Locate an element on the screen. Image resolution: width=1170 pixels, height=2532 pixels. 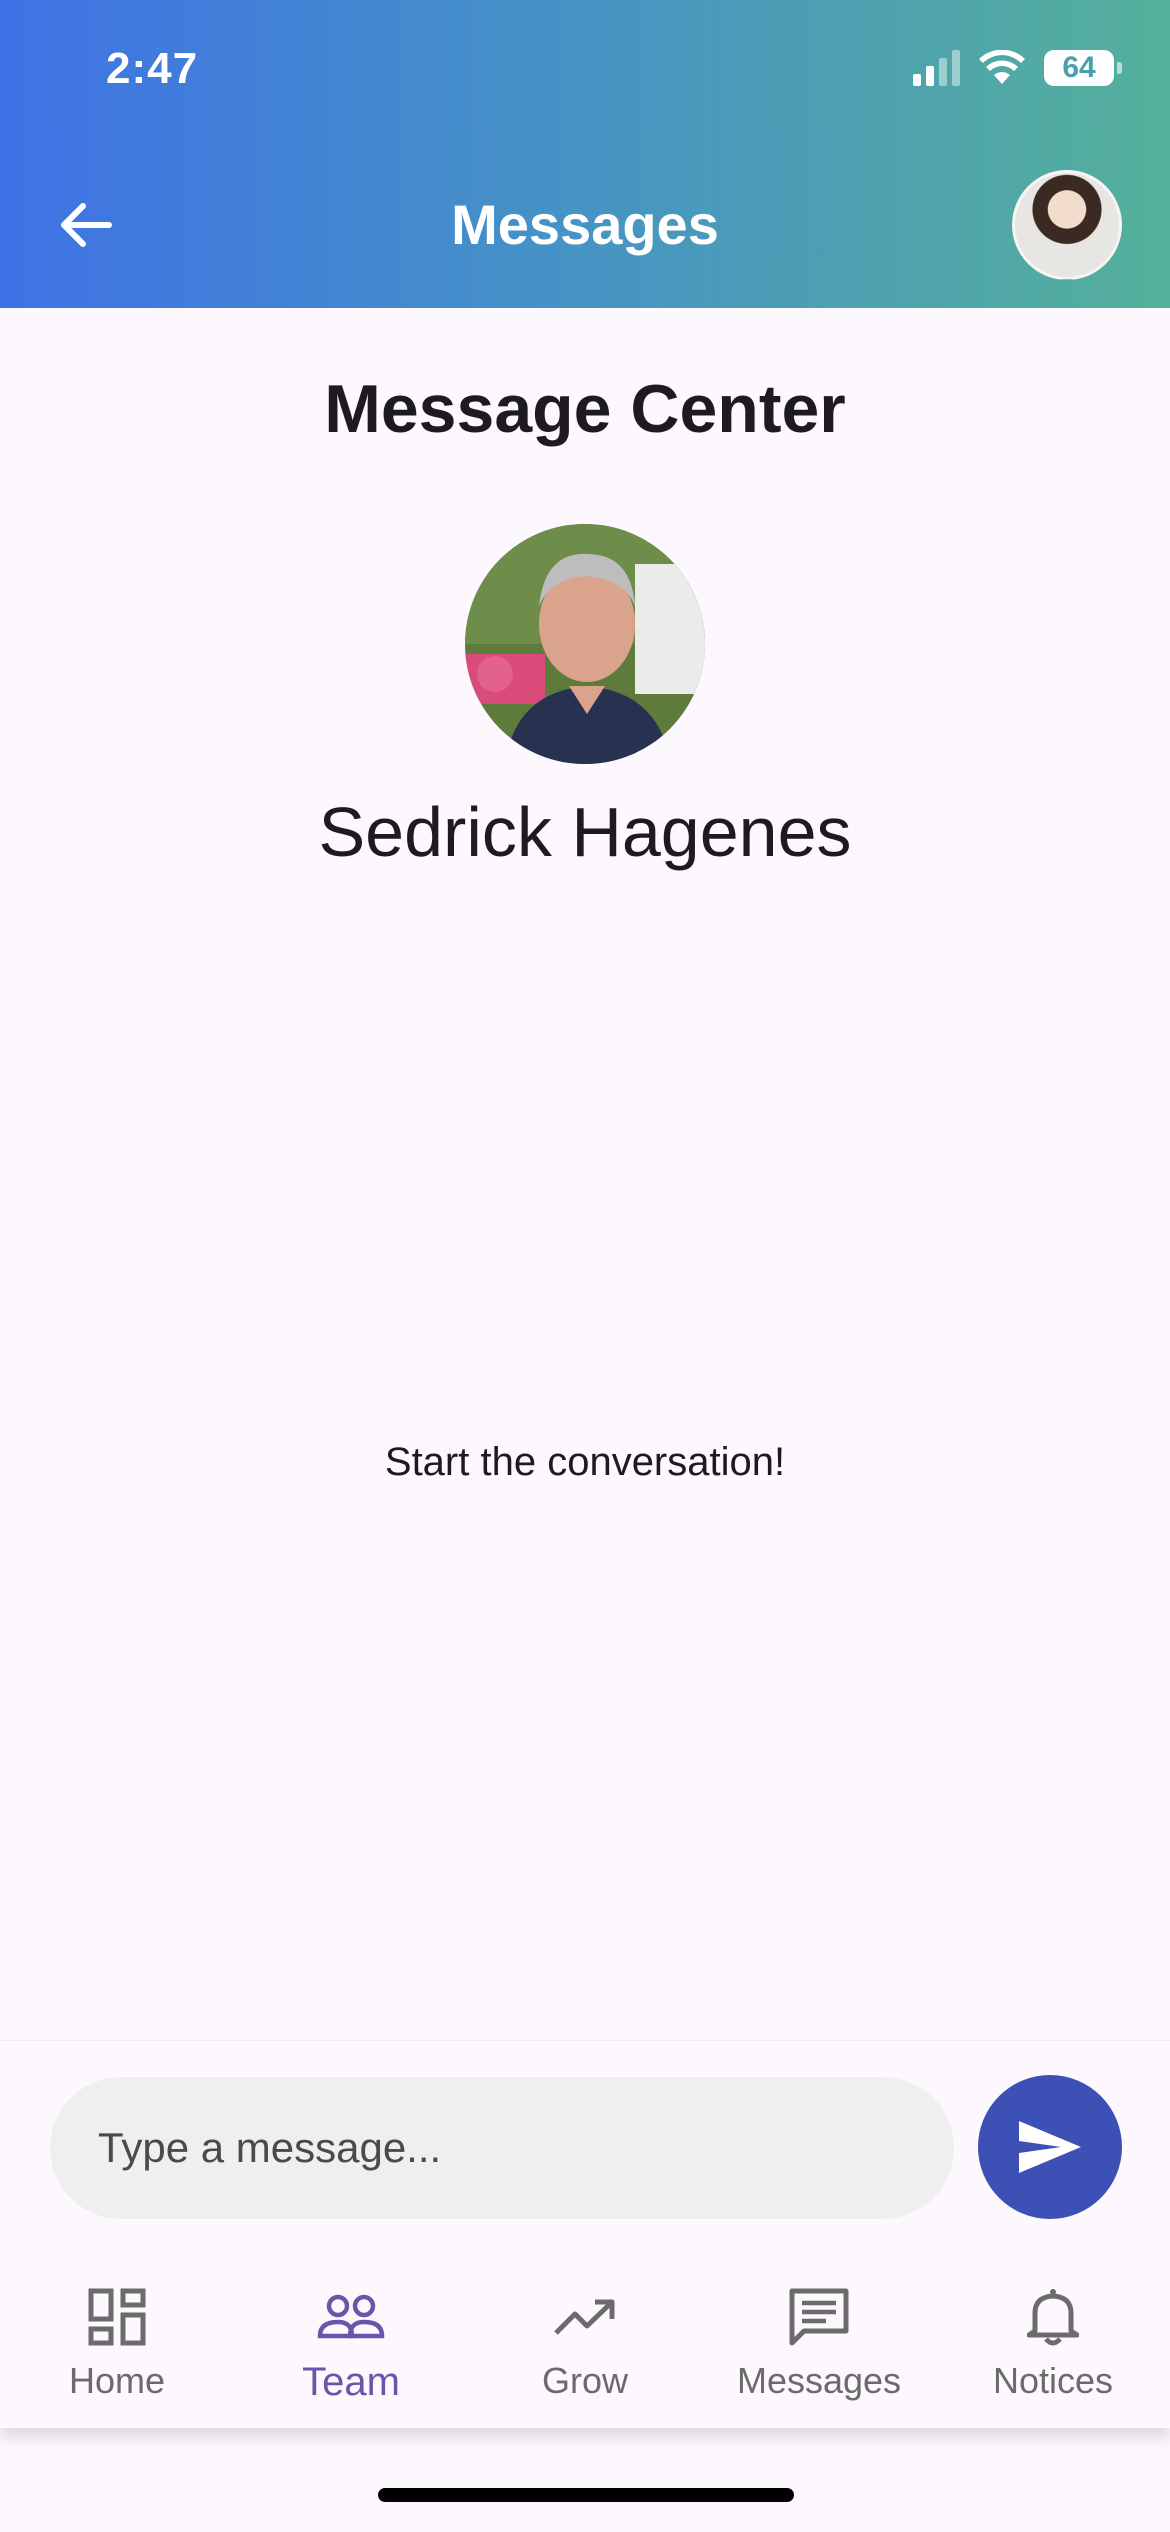
nav-label-messages: Messages is located at coordinates (819, 2380).